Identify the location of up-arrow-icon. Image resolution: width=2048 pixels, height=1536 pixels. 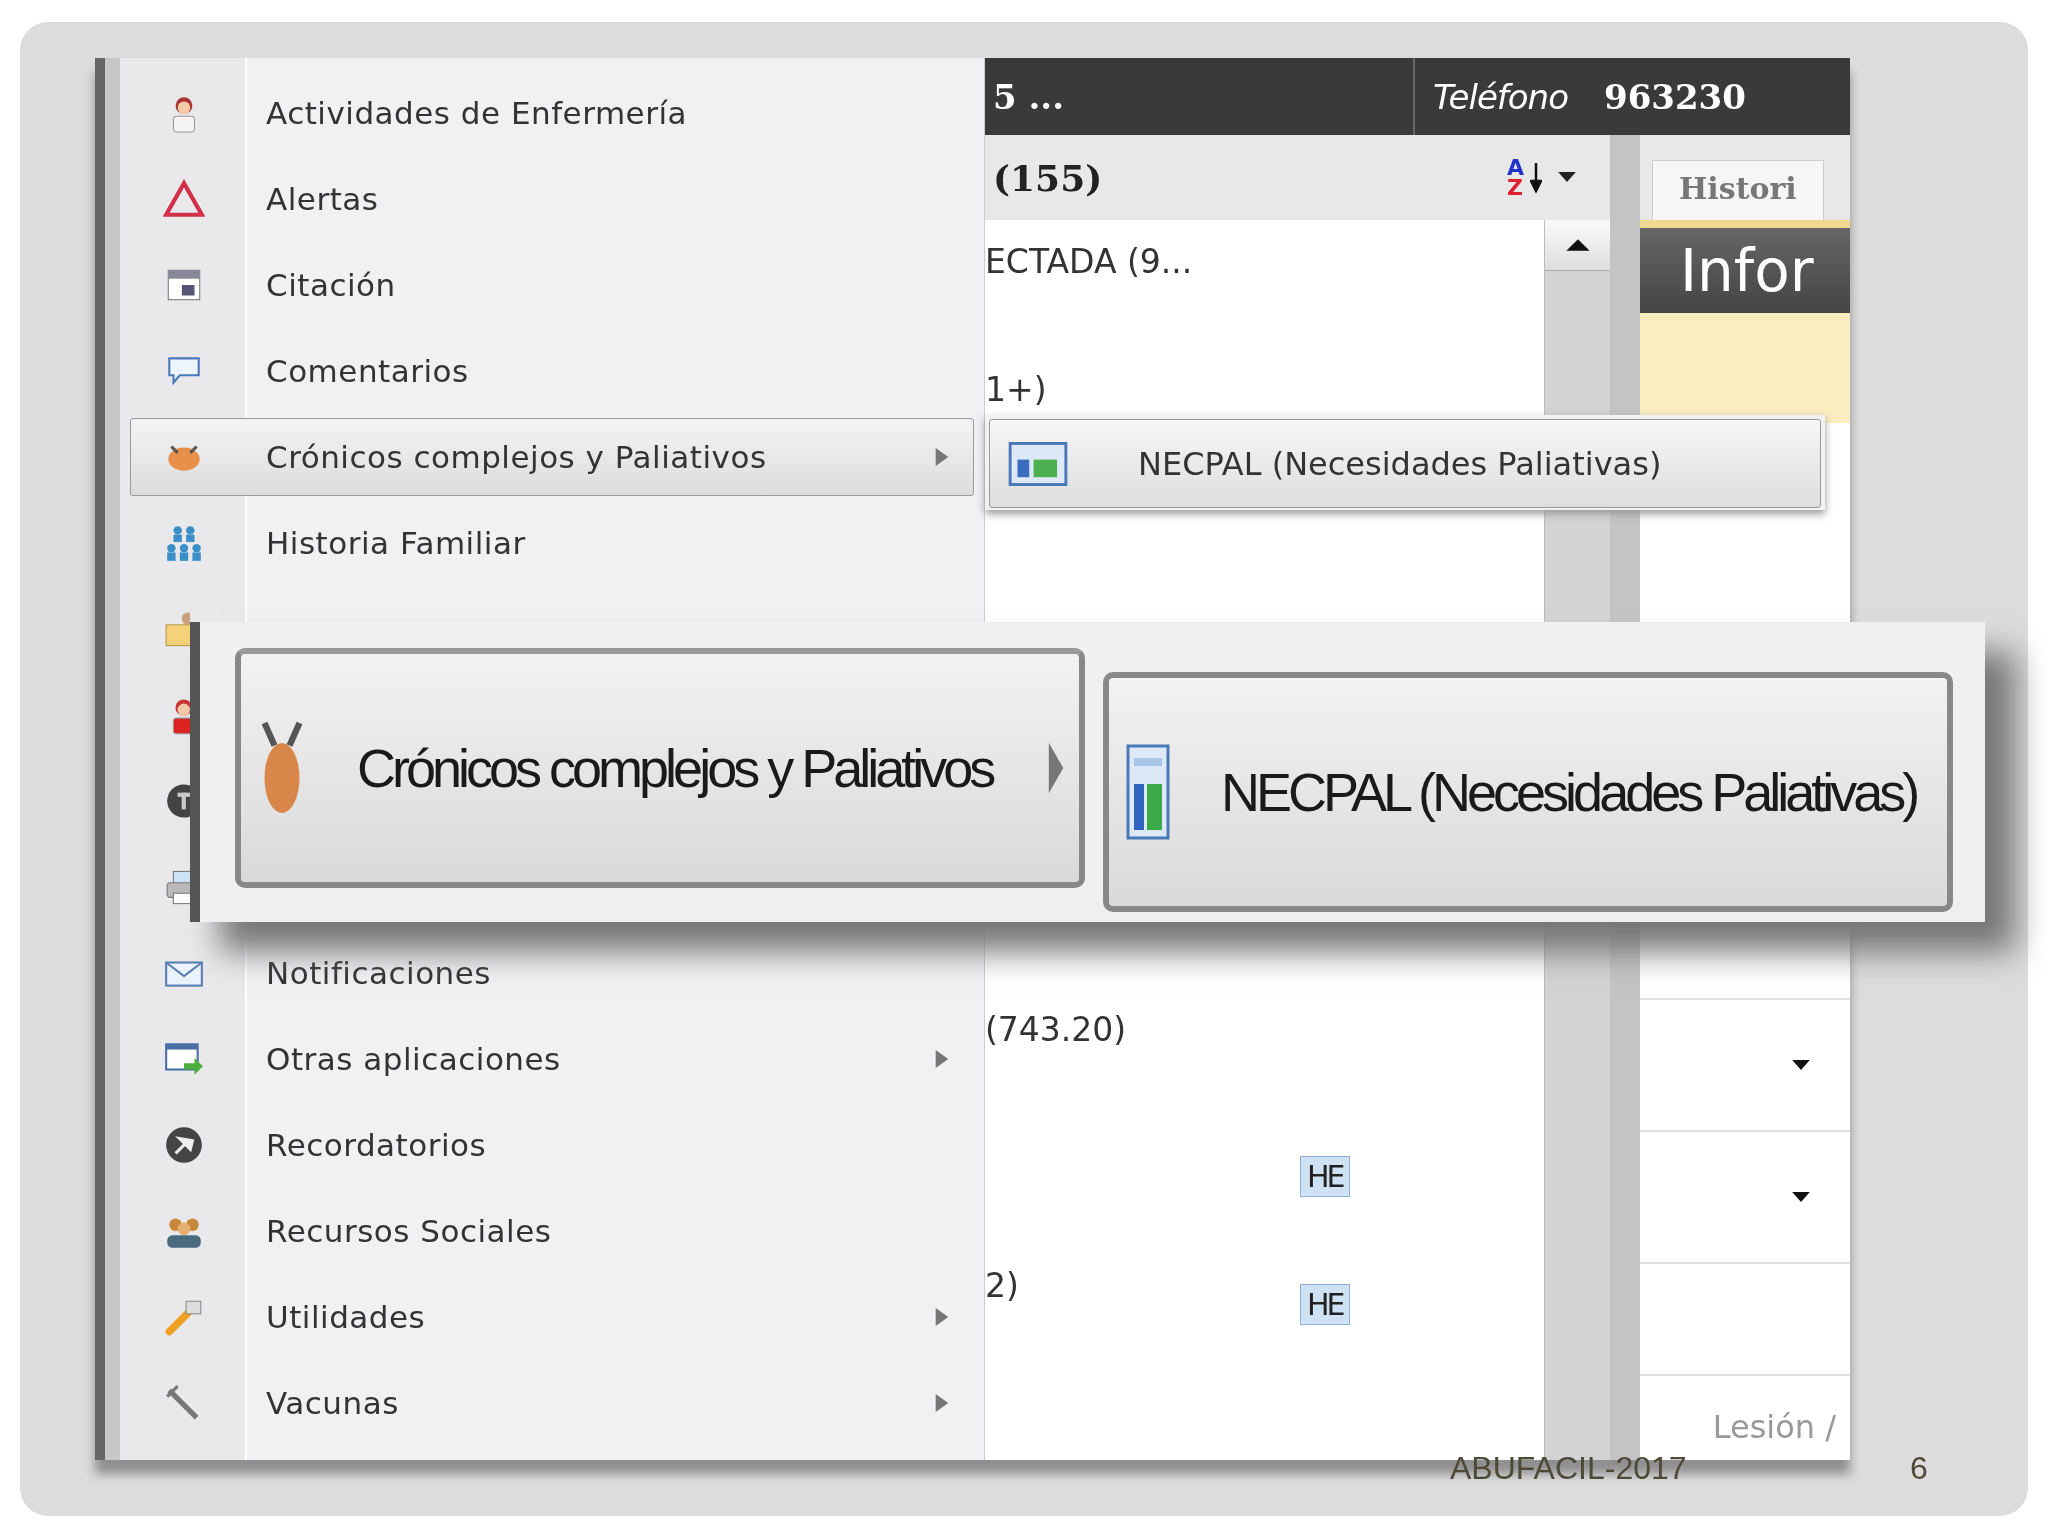
(1577, 245).